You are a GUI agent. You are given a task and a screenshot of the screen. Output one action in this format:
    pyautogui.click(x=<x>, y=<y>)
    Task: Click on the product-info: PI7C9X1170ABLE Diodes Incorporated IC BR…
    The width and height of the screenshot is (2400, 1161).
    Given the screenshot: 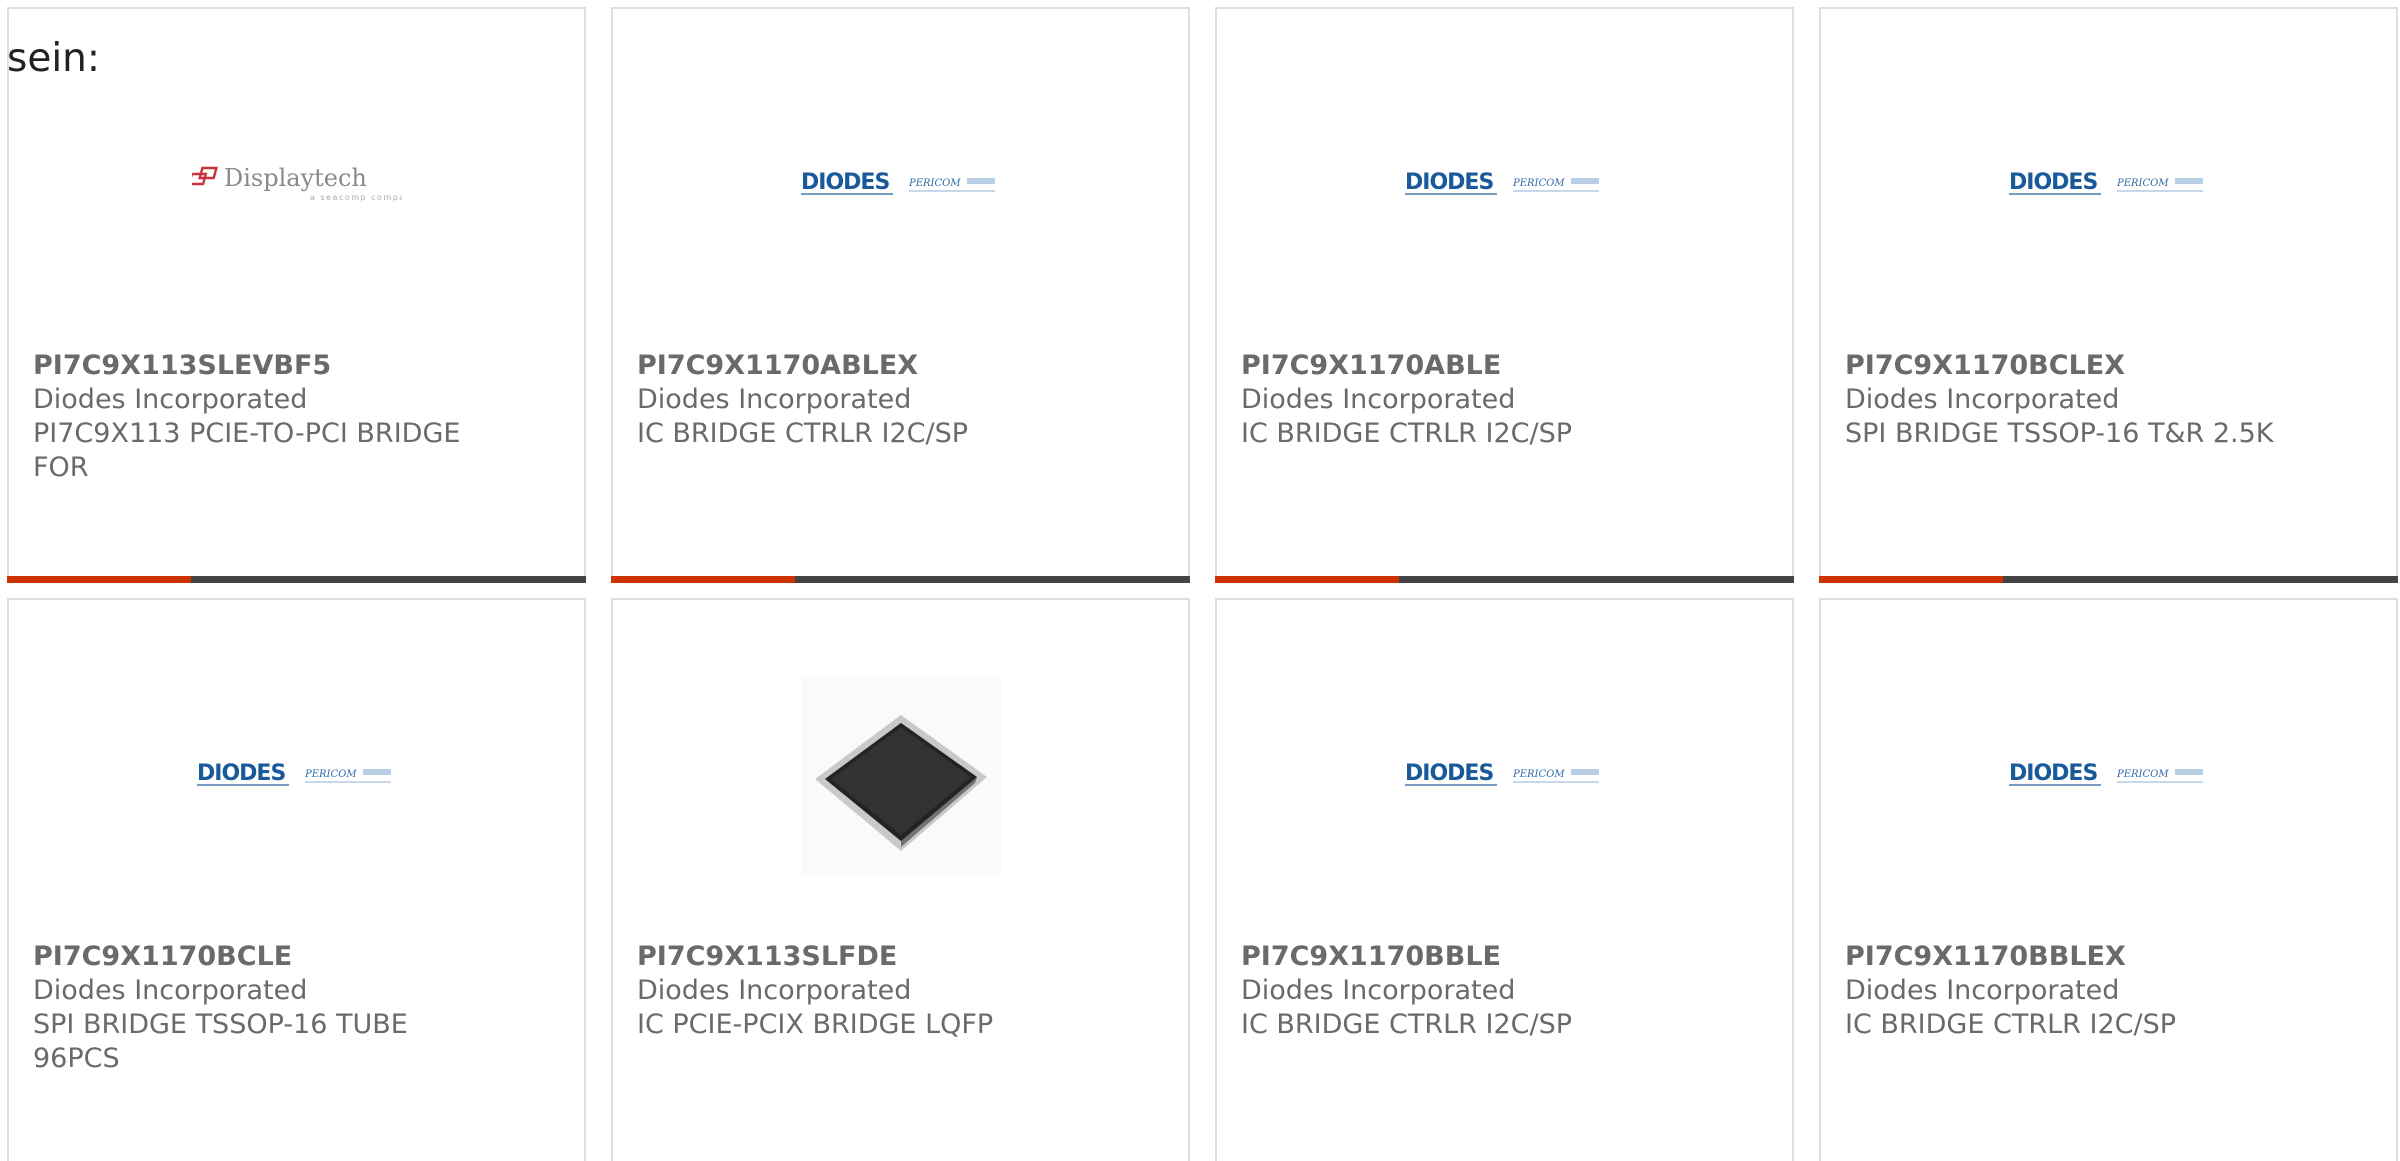 What is the action you would take?
    pyautogui.click(x=1504, y=400)
    